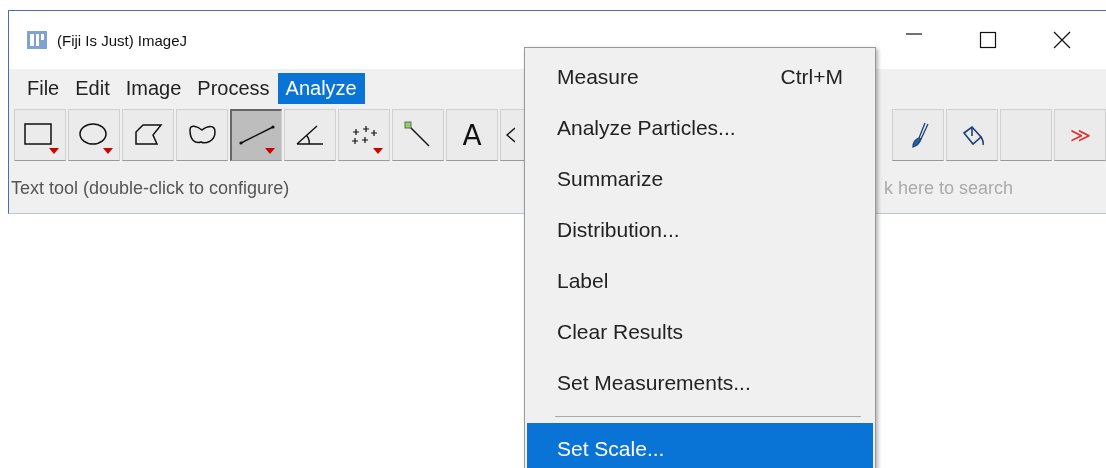  What do you see at coordinates (43, 88) in the screenshot?
I see `menu-item: File` at bounding box center [43, 88].